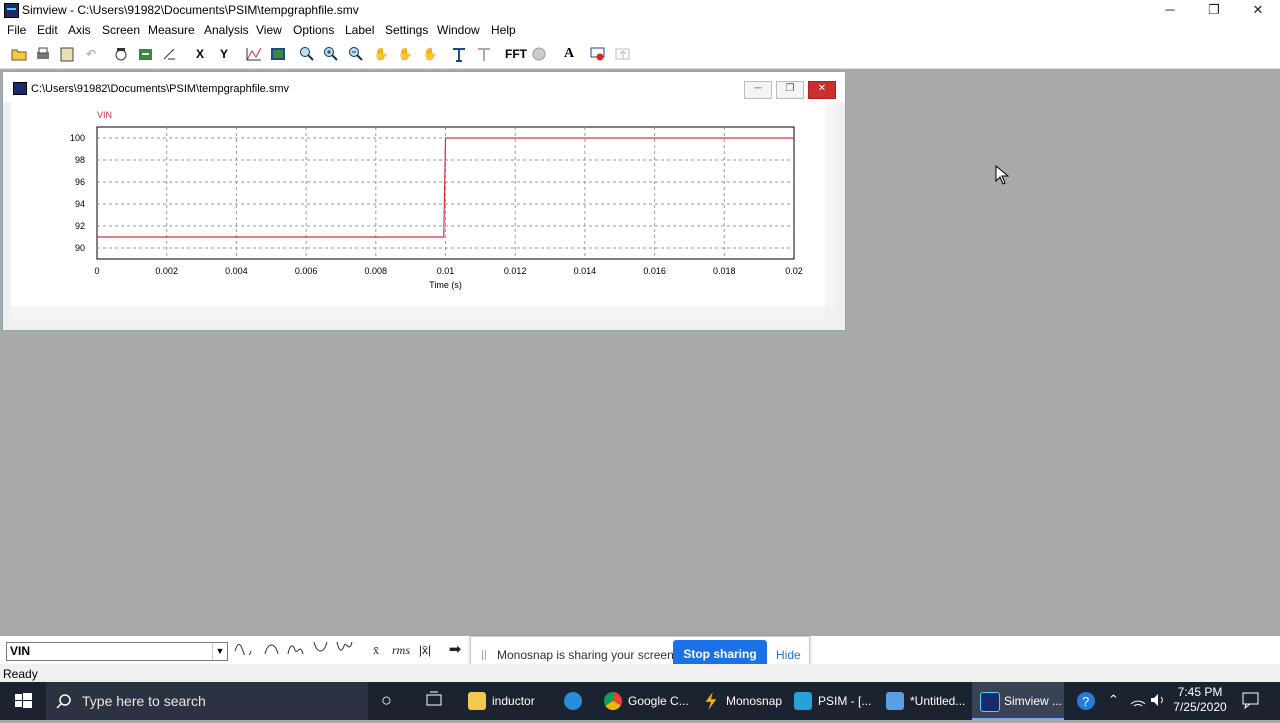 Image resolution: width=1280 pixels, height=723 pixels. What do you see at coordinates (458, 30) in the screenshot?
I see `menu-window: Window` at bounding box center [458, 30].